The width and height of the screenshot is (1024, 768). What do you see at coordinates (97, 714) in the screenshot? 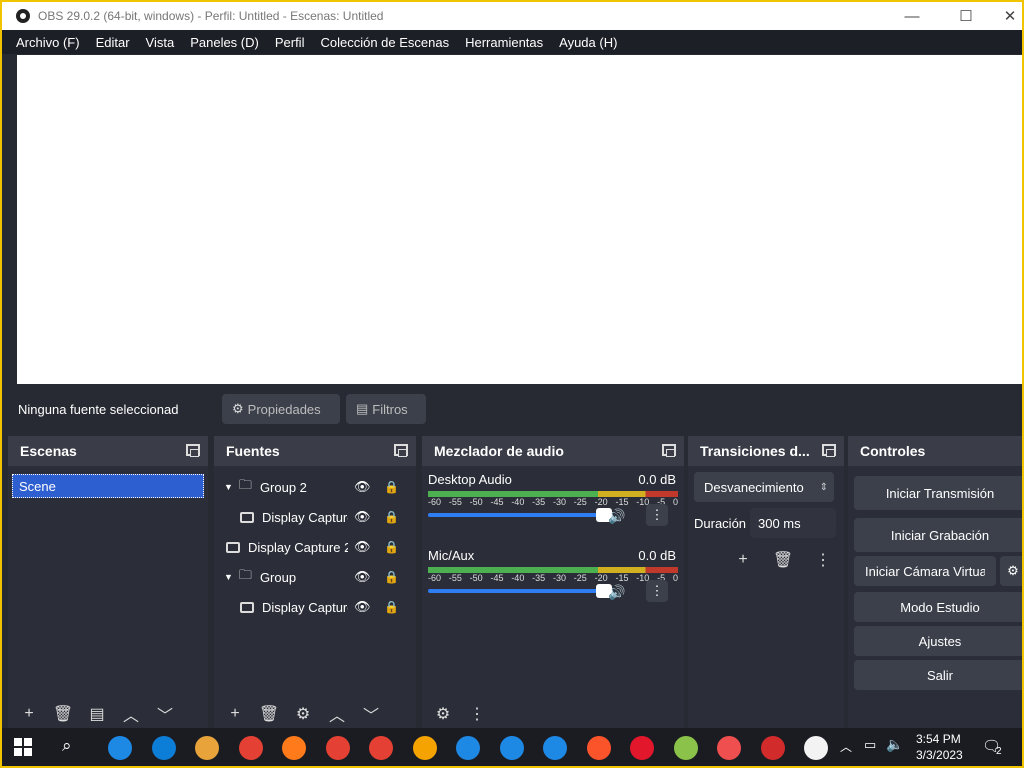
I see `filter-icon: ▤` at bounding box center [97, 714].